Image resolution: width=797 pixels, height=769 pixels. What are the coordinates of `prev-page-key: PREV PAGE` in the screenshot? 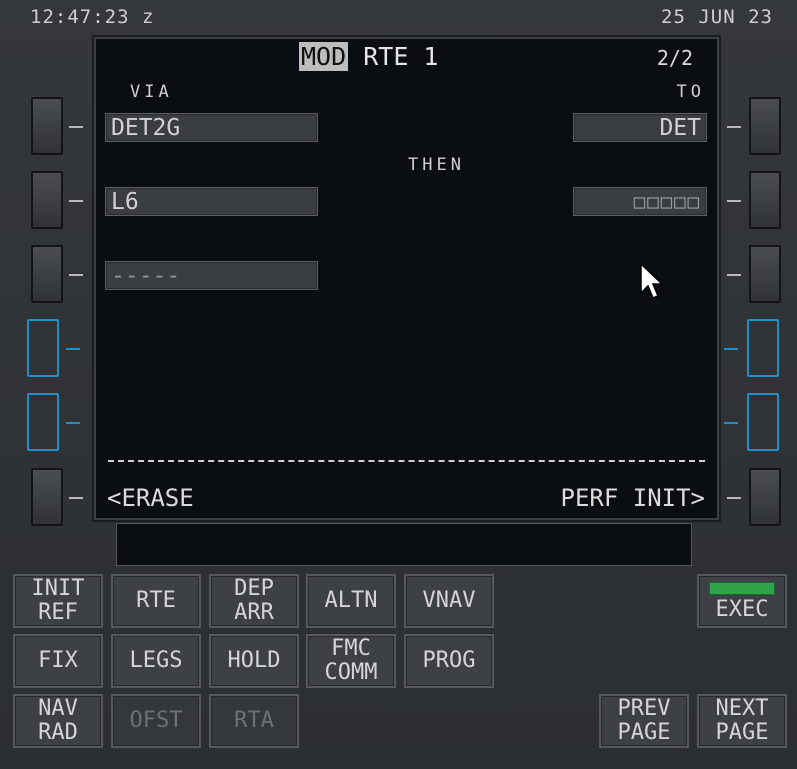 It's located at (644, 721).